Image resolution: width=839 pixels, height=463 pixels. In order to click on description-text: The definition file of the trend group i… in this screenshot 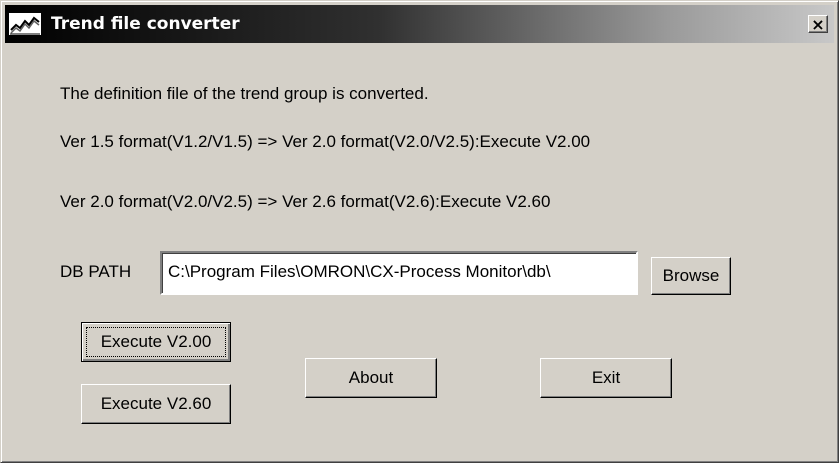, I will do `click(244, 93)`.